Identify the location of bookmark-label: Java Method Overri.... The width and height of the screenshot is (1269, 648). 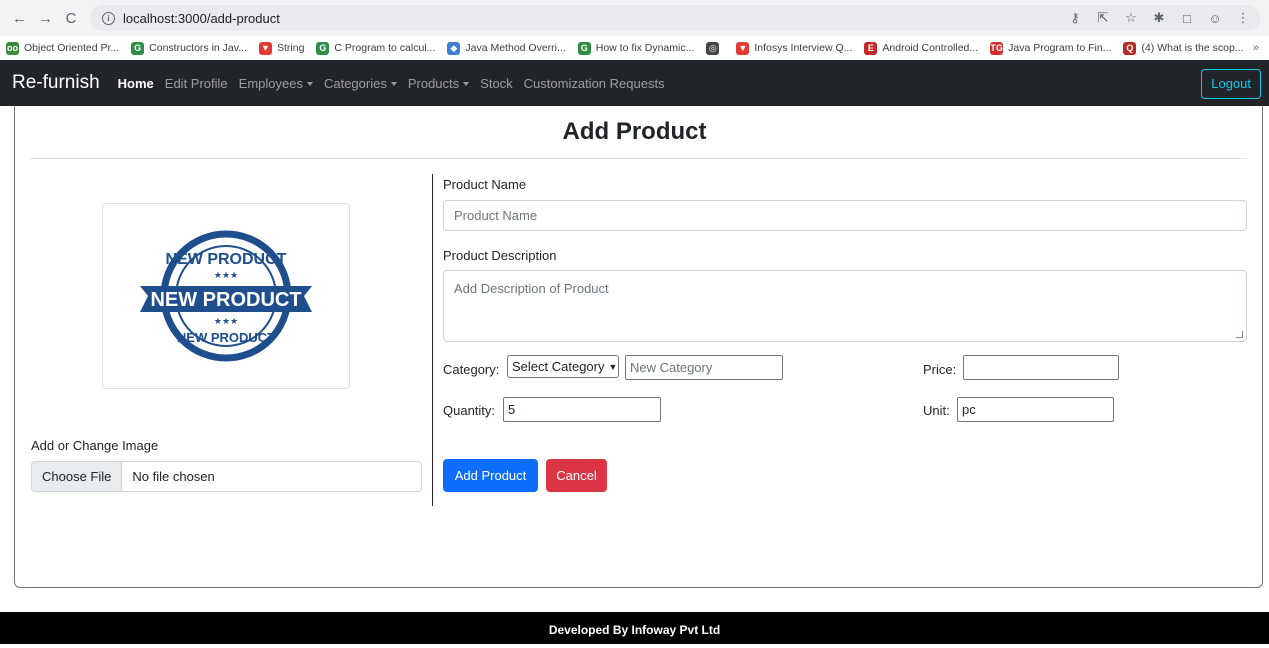
(515, 48).